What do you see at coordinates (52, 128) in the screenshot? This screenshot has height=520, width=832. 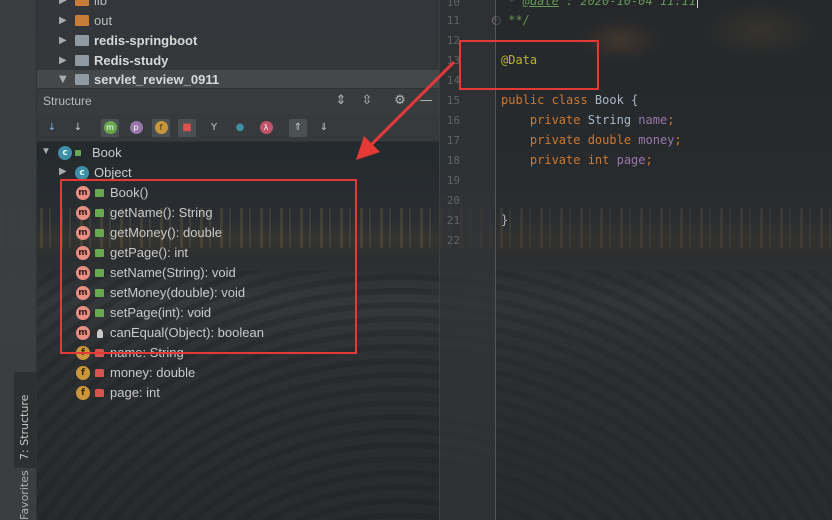 I see `sort-by-visibility-icon: ↓` at bounding box center [52, 128].